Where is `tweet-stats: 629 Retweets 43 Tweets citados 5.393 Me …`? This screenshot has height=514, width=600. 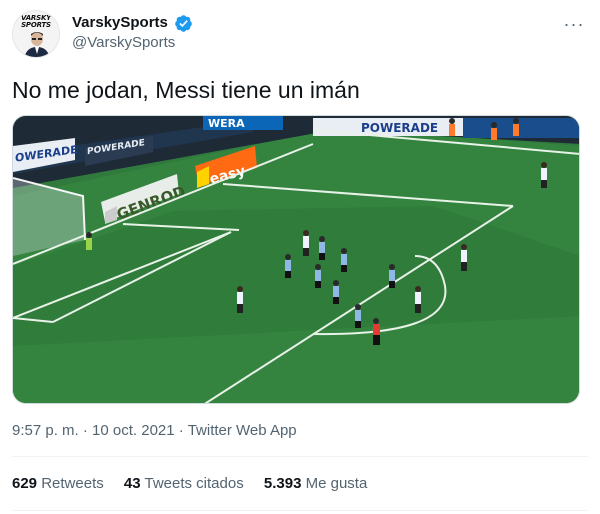 tweet-stats: 629 Retweets 43 Tweets citados 5.393 Me … is located at coordinates (197, 484).